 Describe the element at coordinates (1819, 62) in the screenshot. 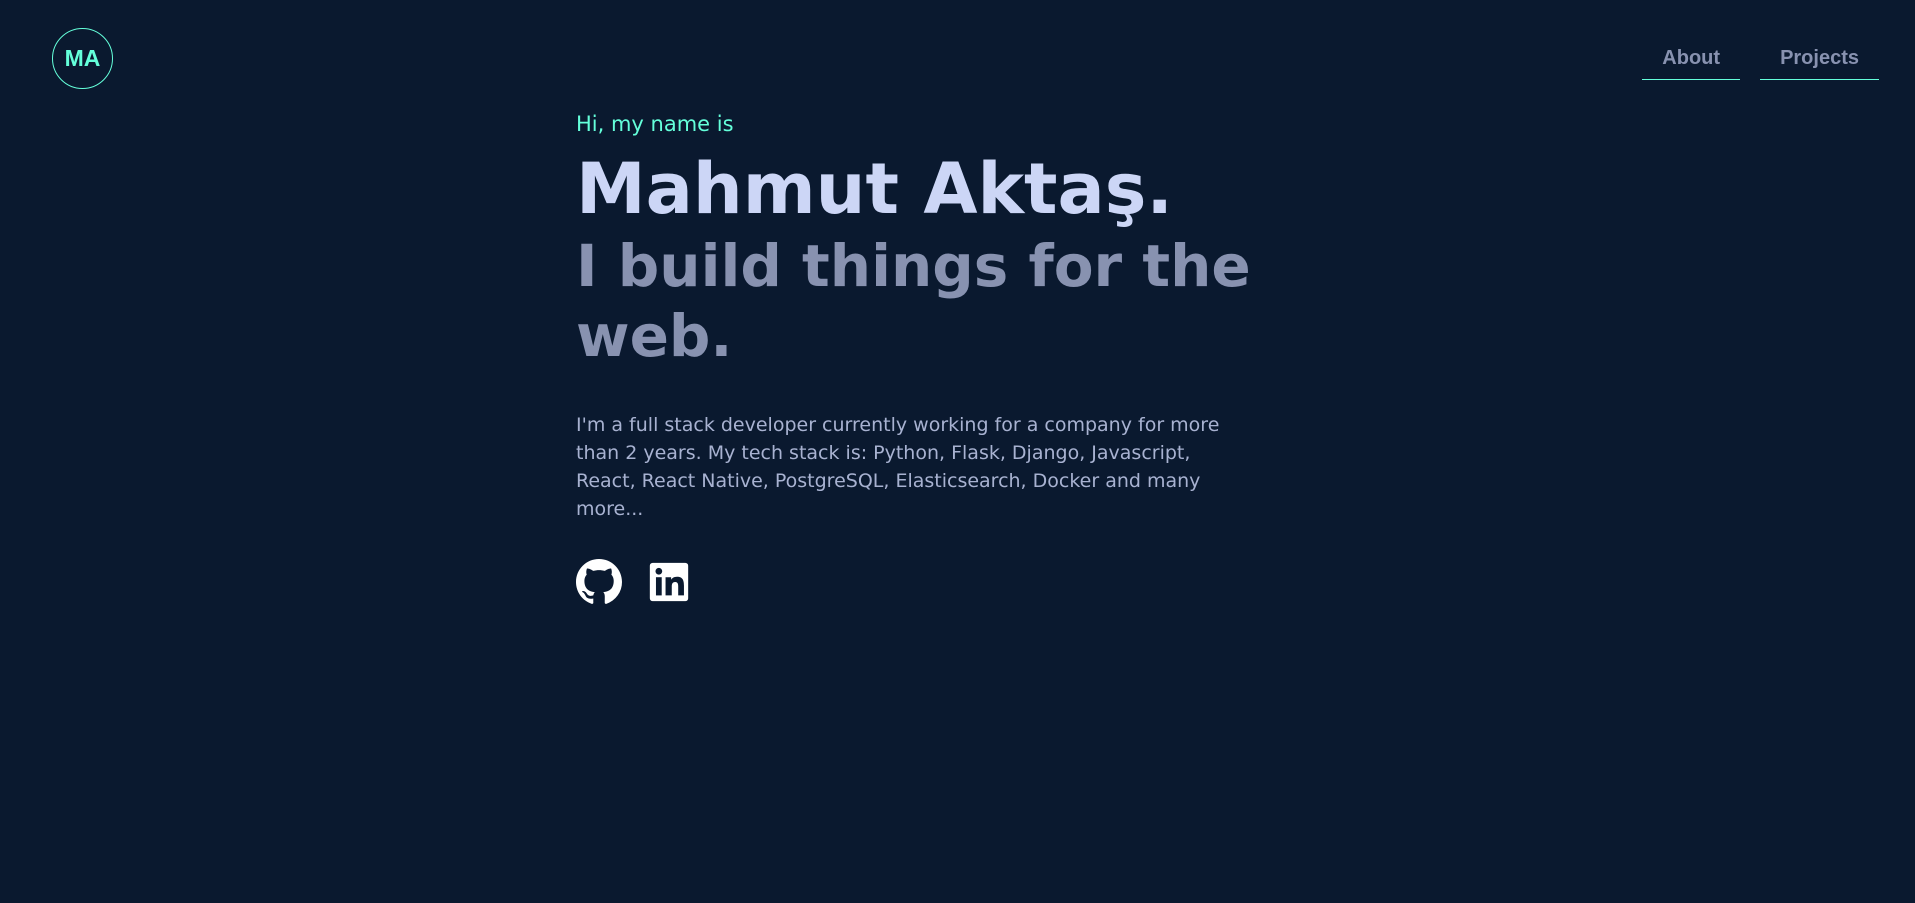

I see `nav-link-projects: Projects` at that location.